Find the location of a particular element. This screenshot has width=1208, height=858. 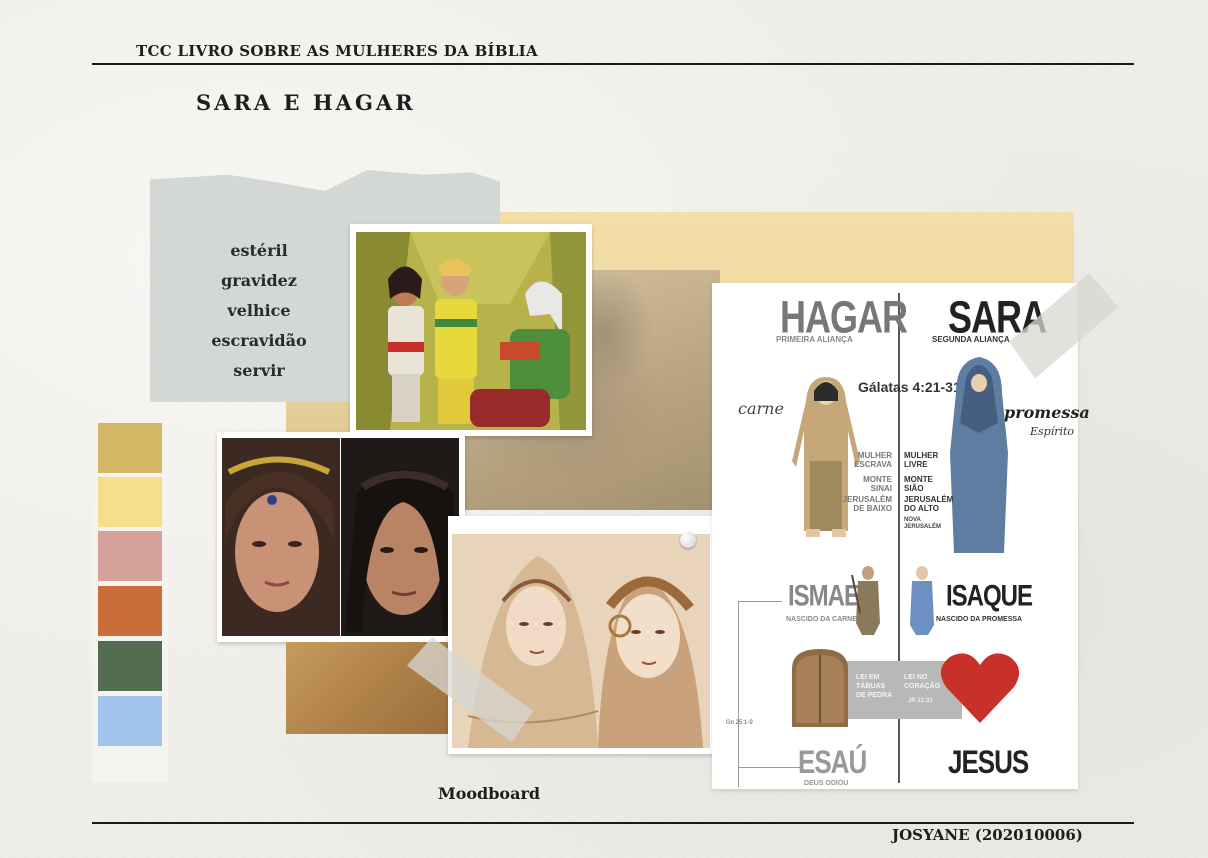

keyword: servir is located at coordinates (259, 370).